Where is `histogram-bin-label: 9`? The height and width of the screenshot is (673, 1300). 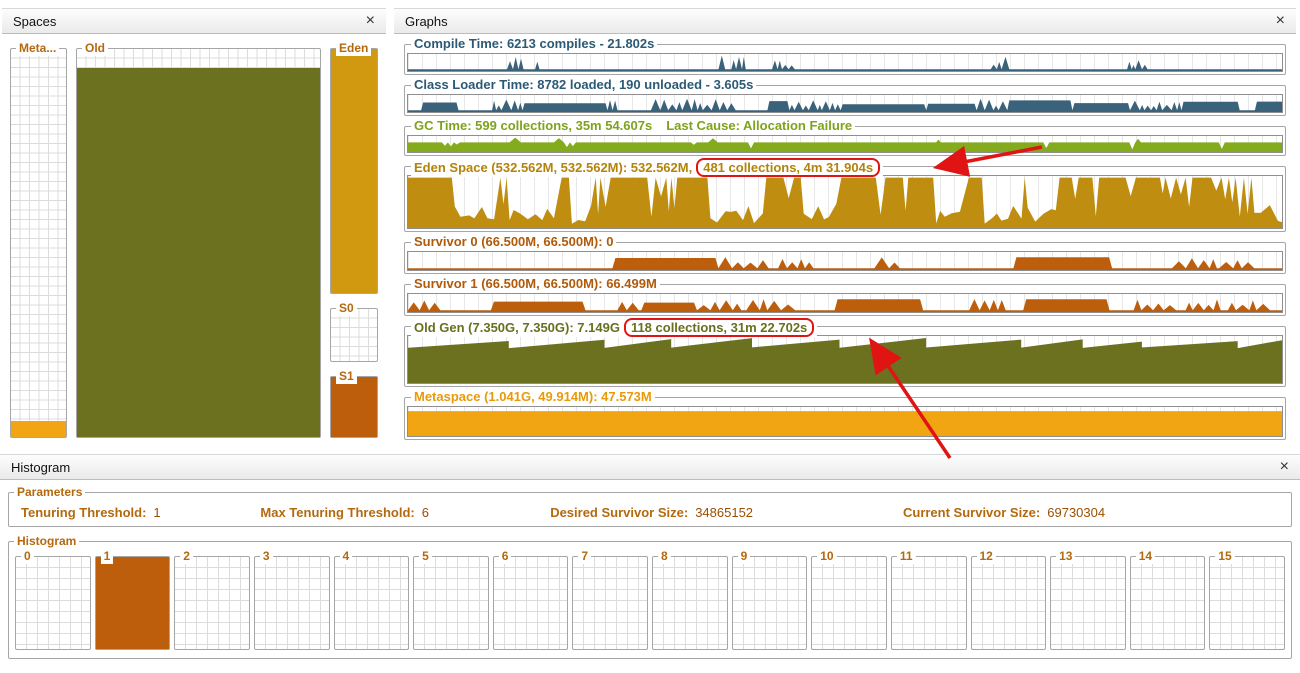 histogram-bin-label: 9 is located at coordinates (744, 556).